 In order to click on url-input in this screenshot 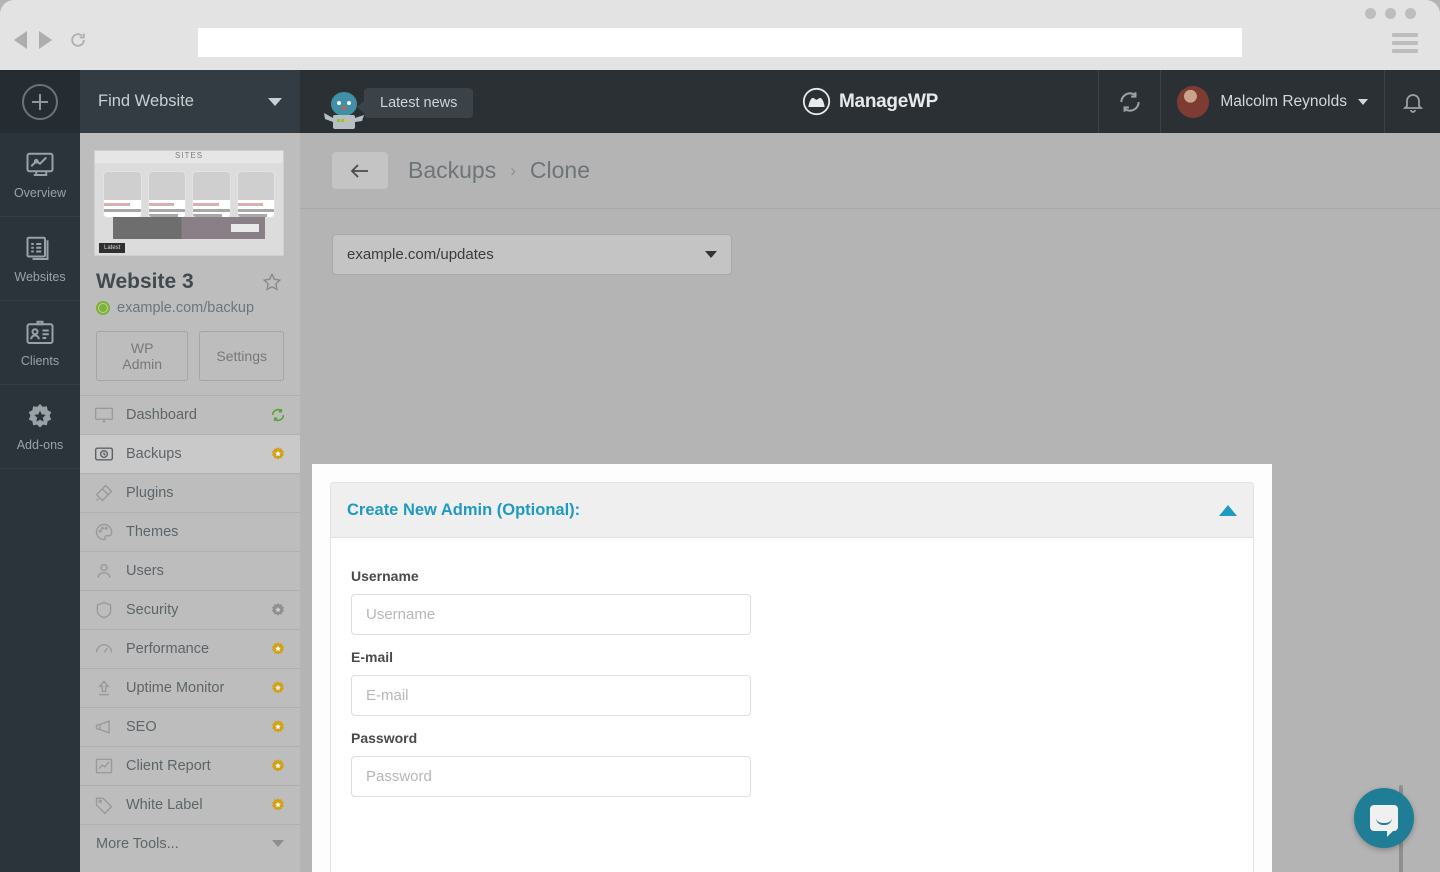, I will do `click(720, 42)`.